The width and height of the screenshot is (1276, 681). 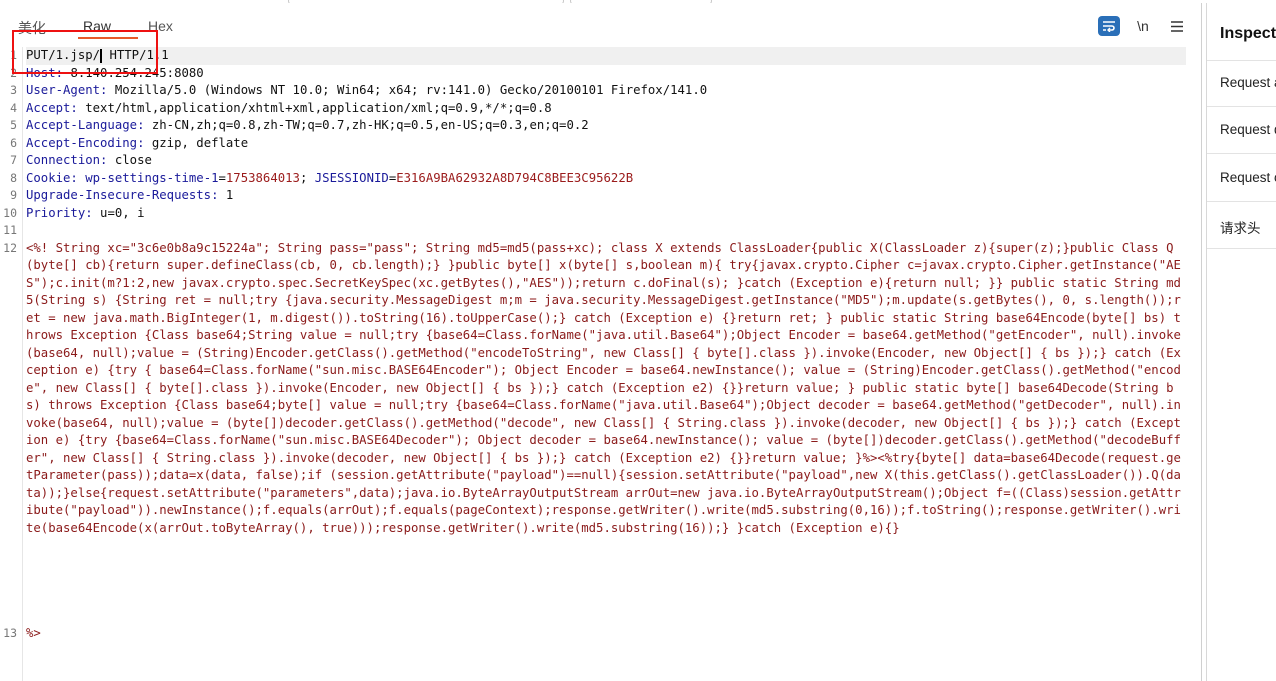 What do you see at coordinates (119, 195) in the screenshot?
I see `header-key: Upgrade-Insecure-Requests` at bounding box center [119, 195].